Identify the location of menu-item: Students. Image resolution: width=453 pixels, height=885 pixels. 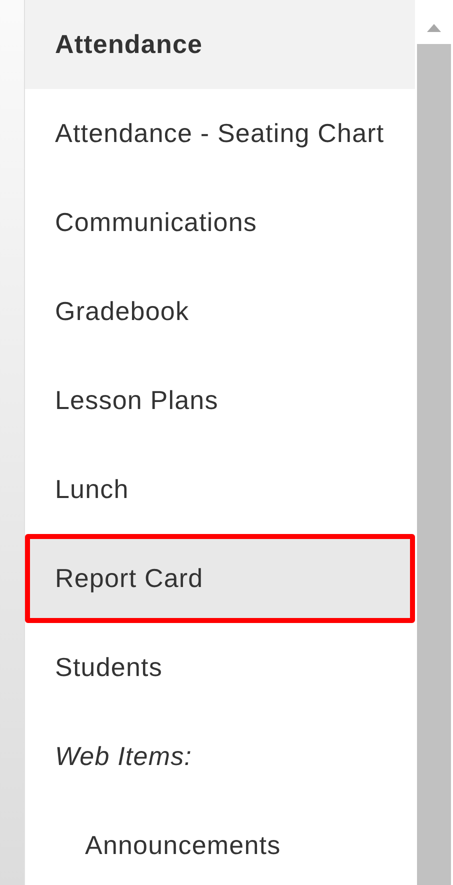
(220, 667).